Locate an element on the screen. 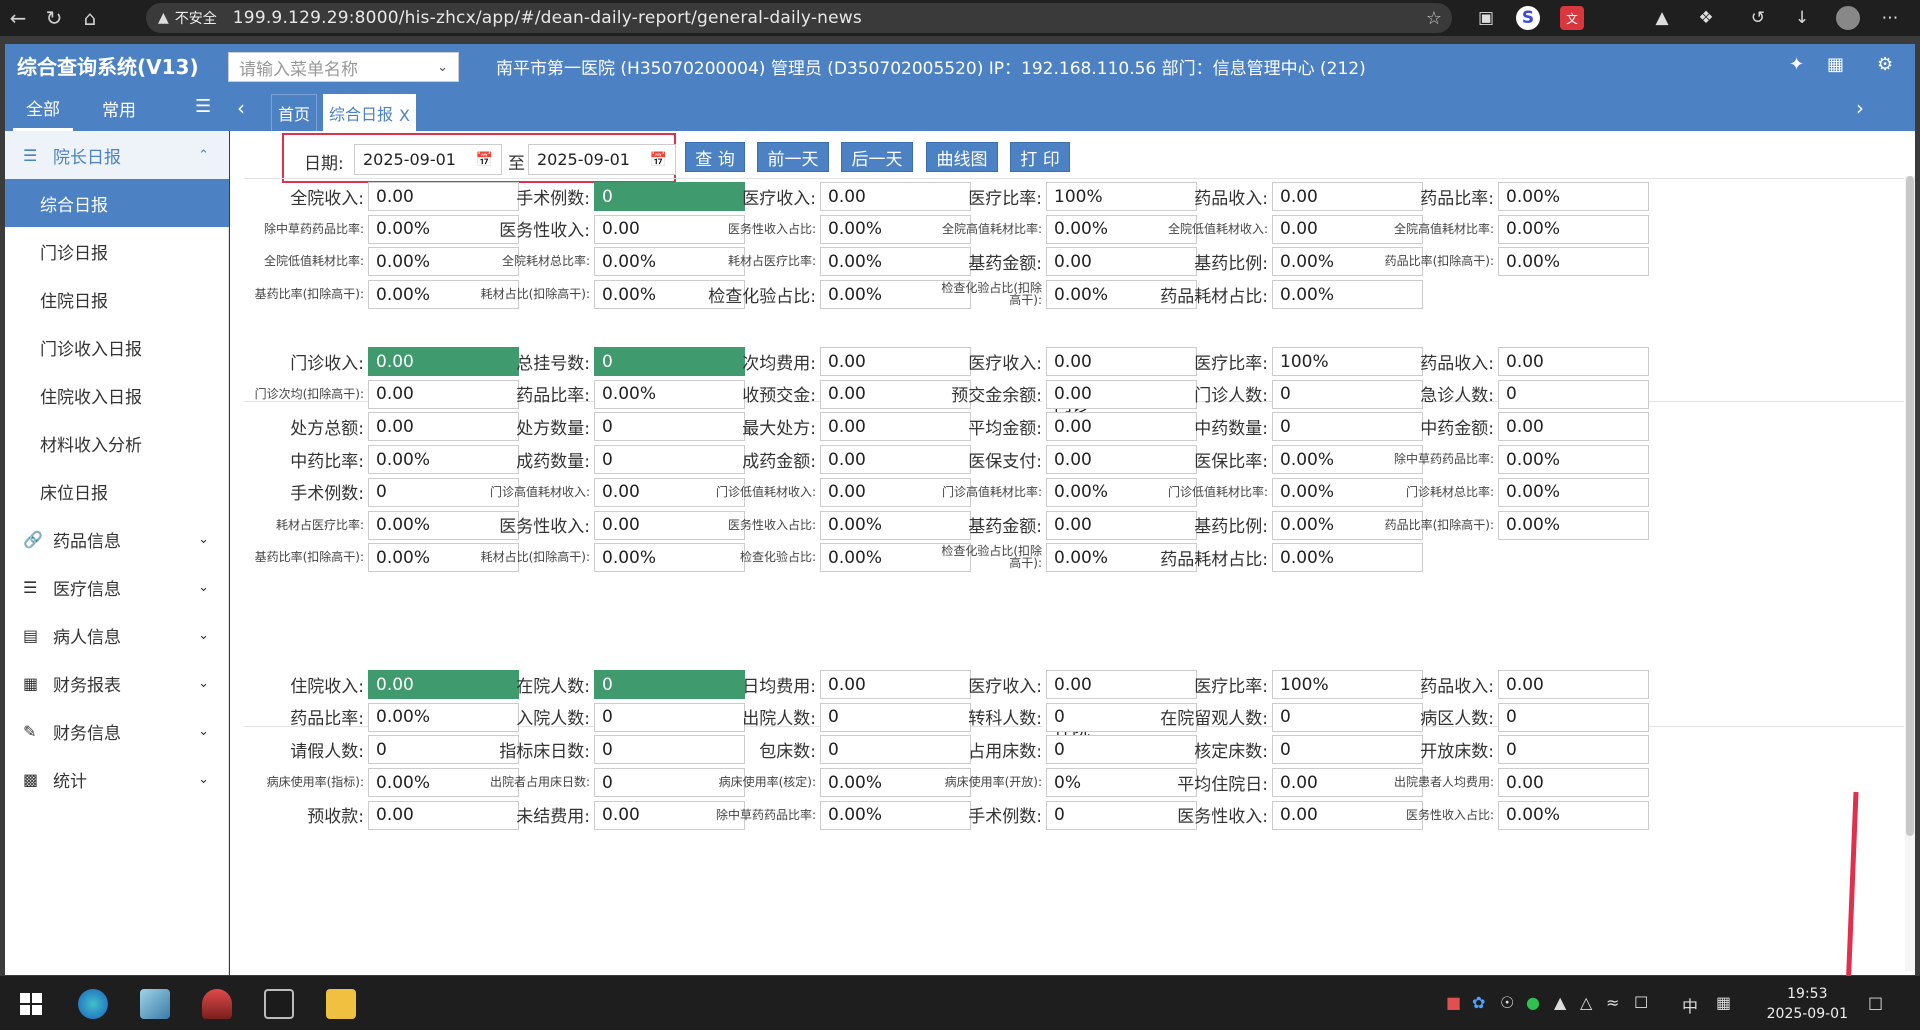  menu-search-select: 请输入菜单名称 ⌄ is located at coordinates (343, 67).